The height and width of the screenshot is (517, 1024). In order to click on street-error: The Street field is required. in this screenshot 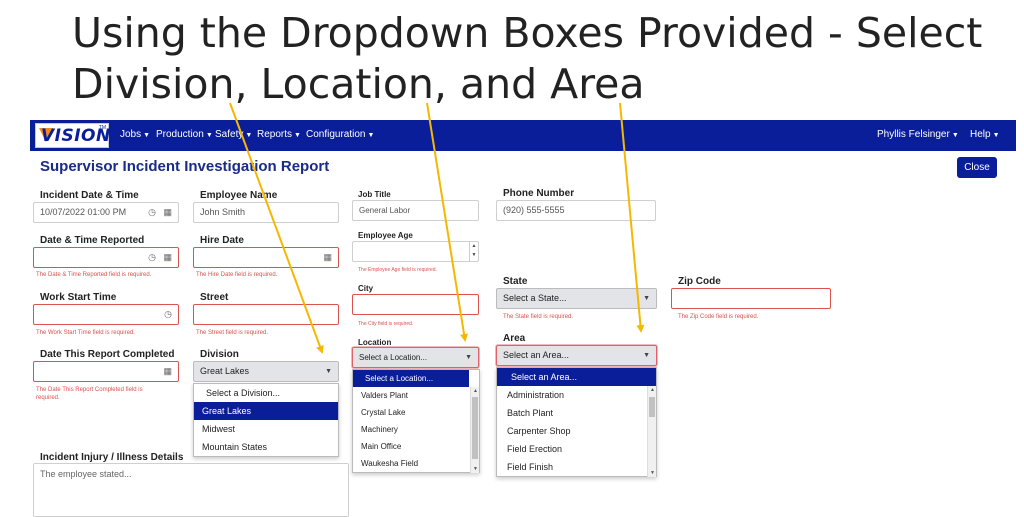, I will do `click(232, 333)`.